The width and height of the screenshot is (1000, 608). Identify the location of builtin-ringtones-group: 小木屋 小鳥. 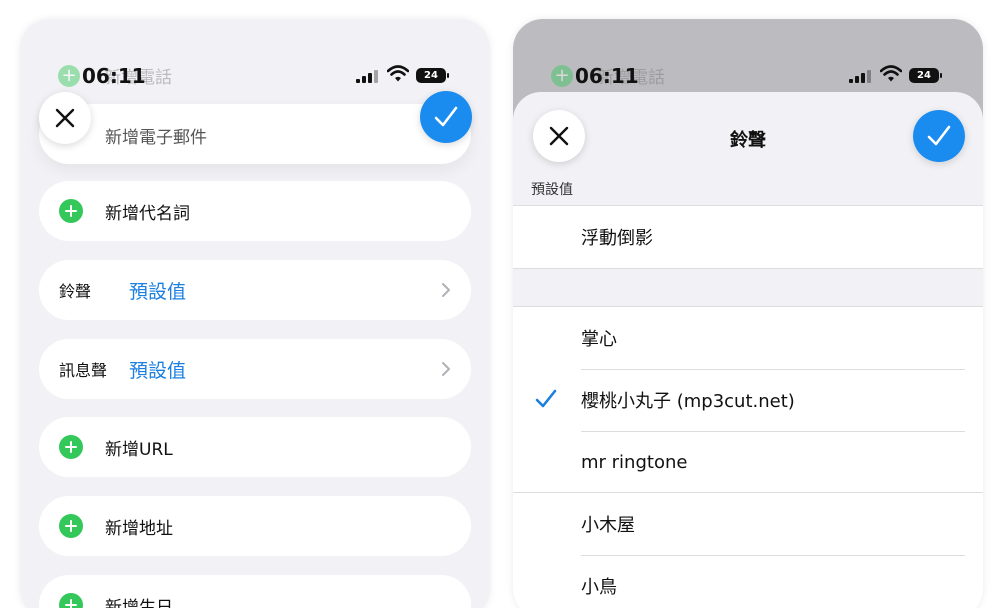
(748, 550).